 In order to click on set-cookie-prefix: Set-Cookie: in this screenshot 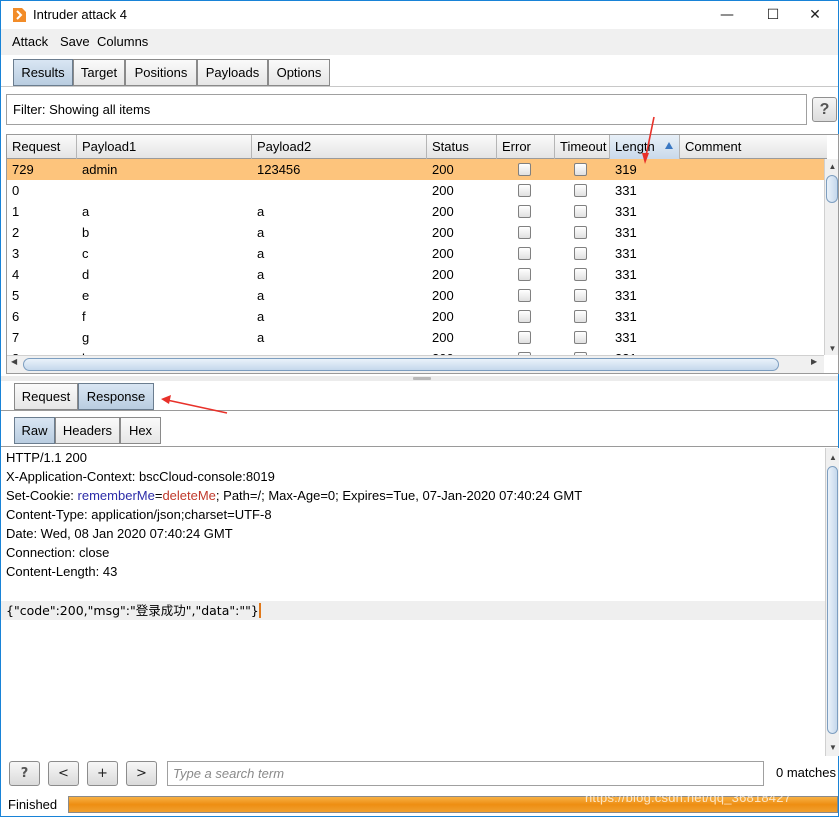, I will do `click(42, 495)`.